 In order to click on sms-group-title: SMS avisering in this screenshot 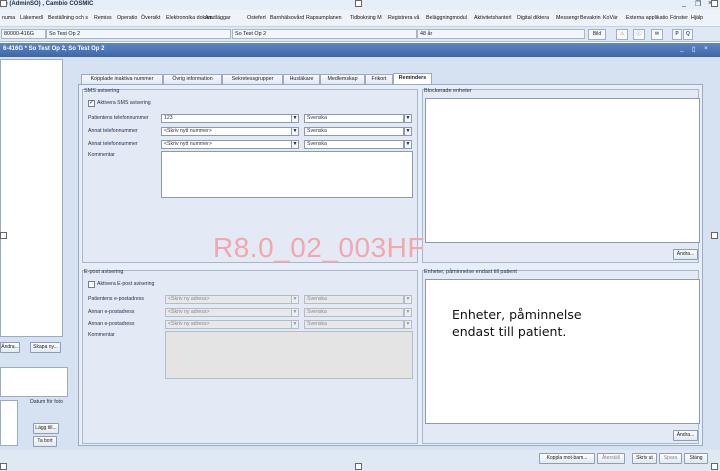, I will do `click(102, 91)`.